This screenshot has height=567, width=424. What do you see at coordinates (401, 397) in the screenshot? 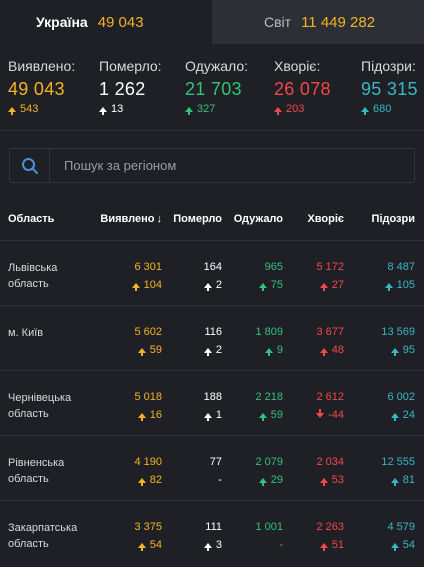
I see `suspected-value: 6 002` at bounding box center [401, 397].